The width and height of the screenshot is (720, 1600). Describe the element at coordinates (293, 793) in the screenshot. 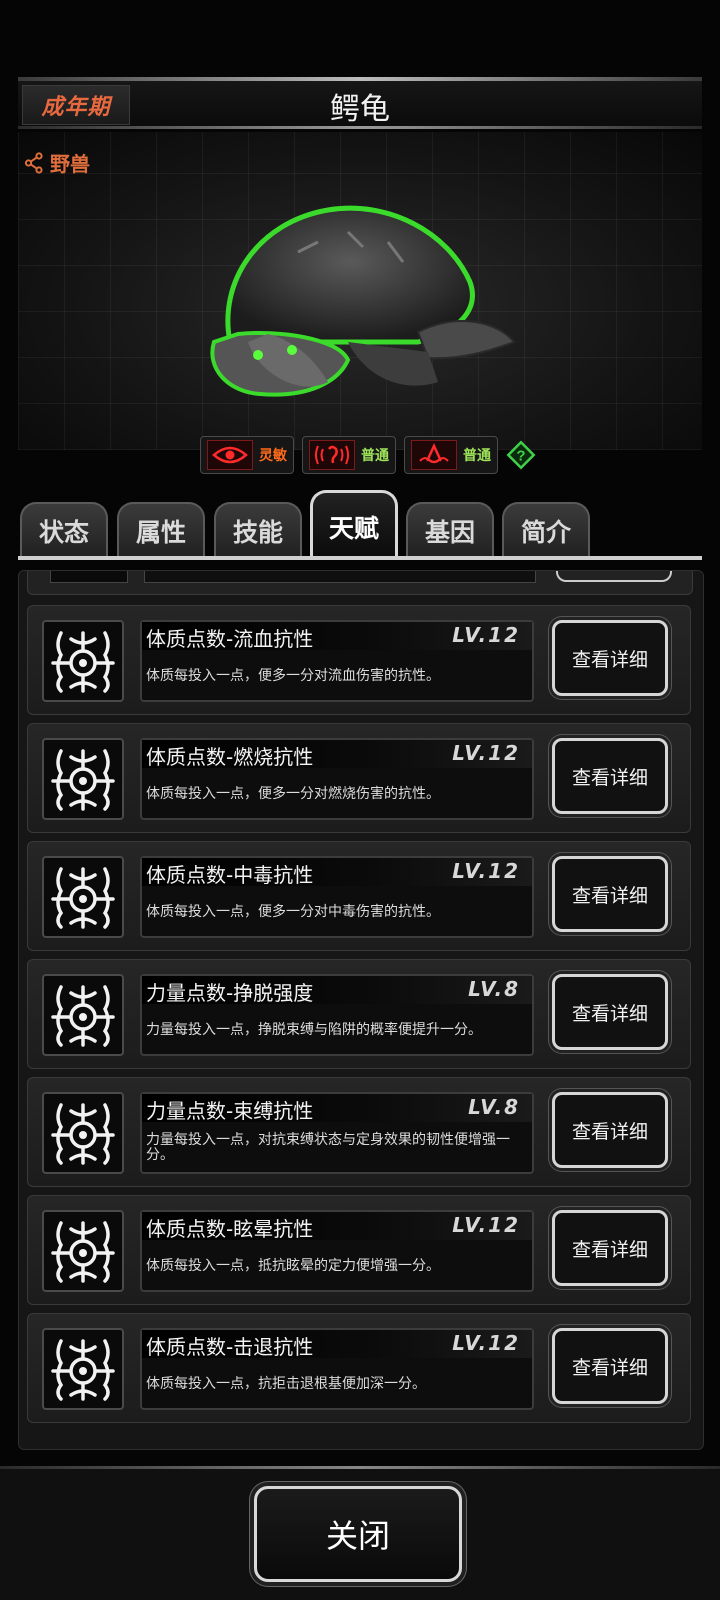

I see `talent-description: 体质每投入一点，便多一分对燃烧伤害的抗性。` at that location.